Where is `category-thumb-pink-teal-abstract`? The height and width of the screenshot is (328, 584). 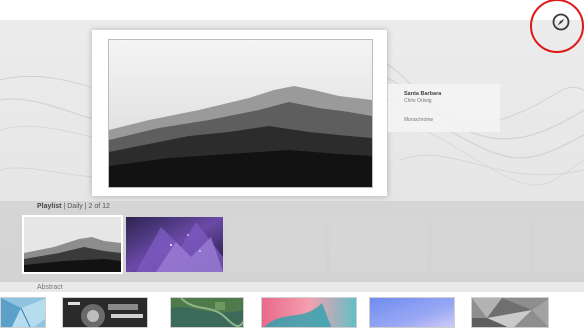 category-thumb-pink-teal-abstract is located at coordinates (309, 312).